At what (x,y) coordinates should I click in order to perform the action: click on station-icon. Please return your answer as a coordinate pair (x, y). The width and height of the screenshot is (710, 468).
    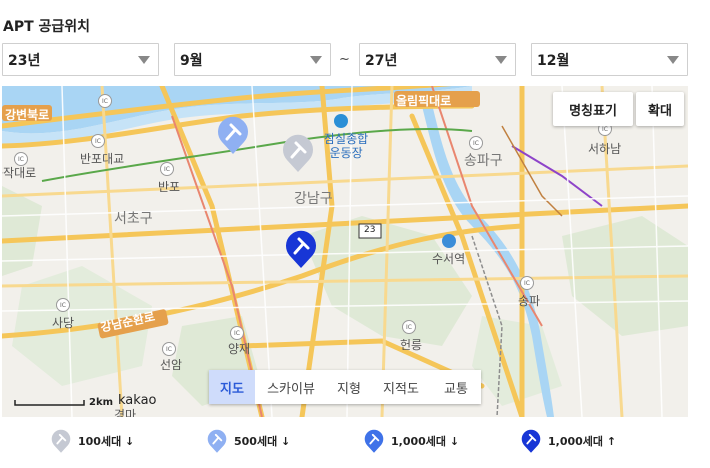
    Looking at the image, I should click on (449, 241).